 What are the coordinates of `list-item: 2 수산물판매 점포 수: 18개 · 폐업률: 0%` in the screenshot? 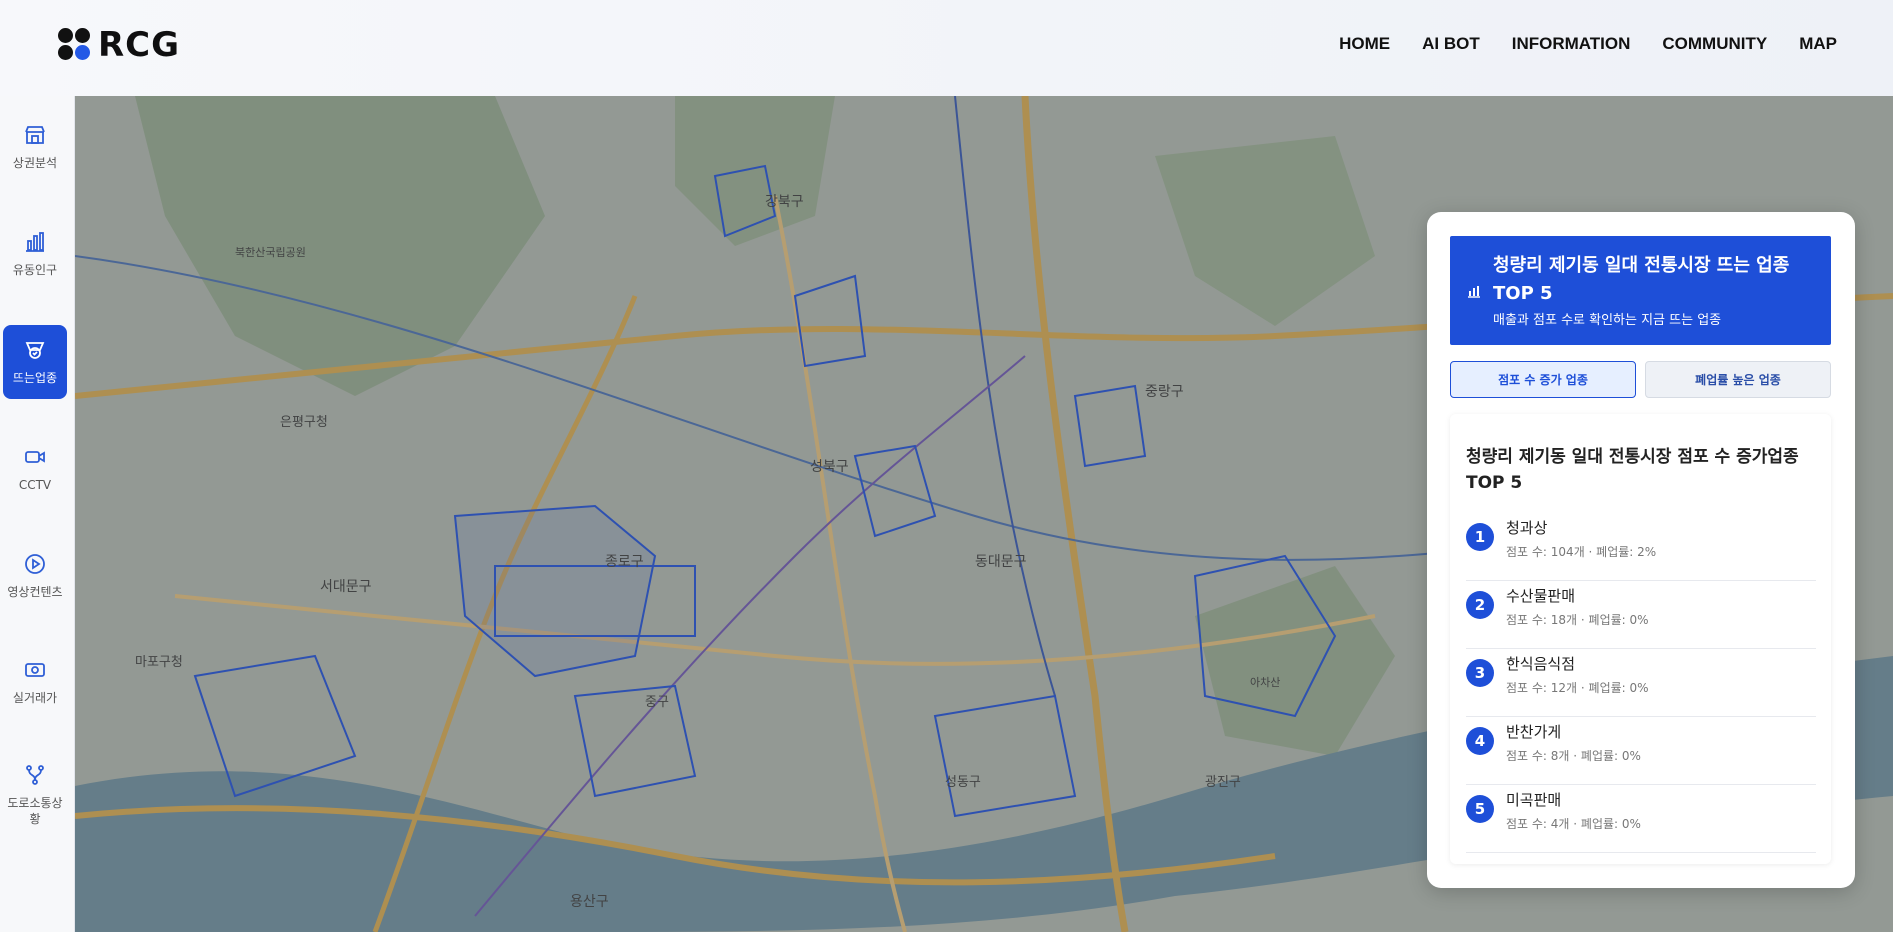 It's located at (1641, 615).